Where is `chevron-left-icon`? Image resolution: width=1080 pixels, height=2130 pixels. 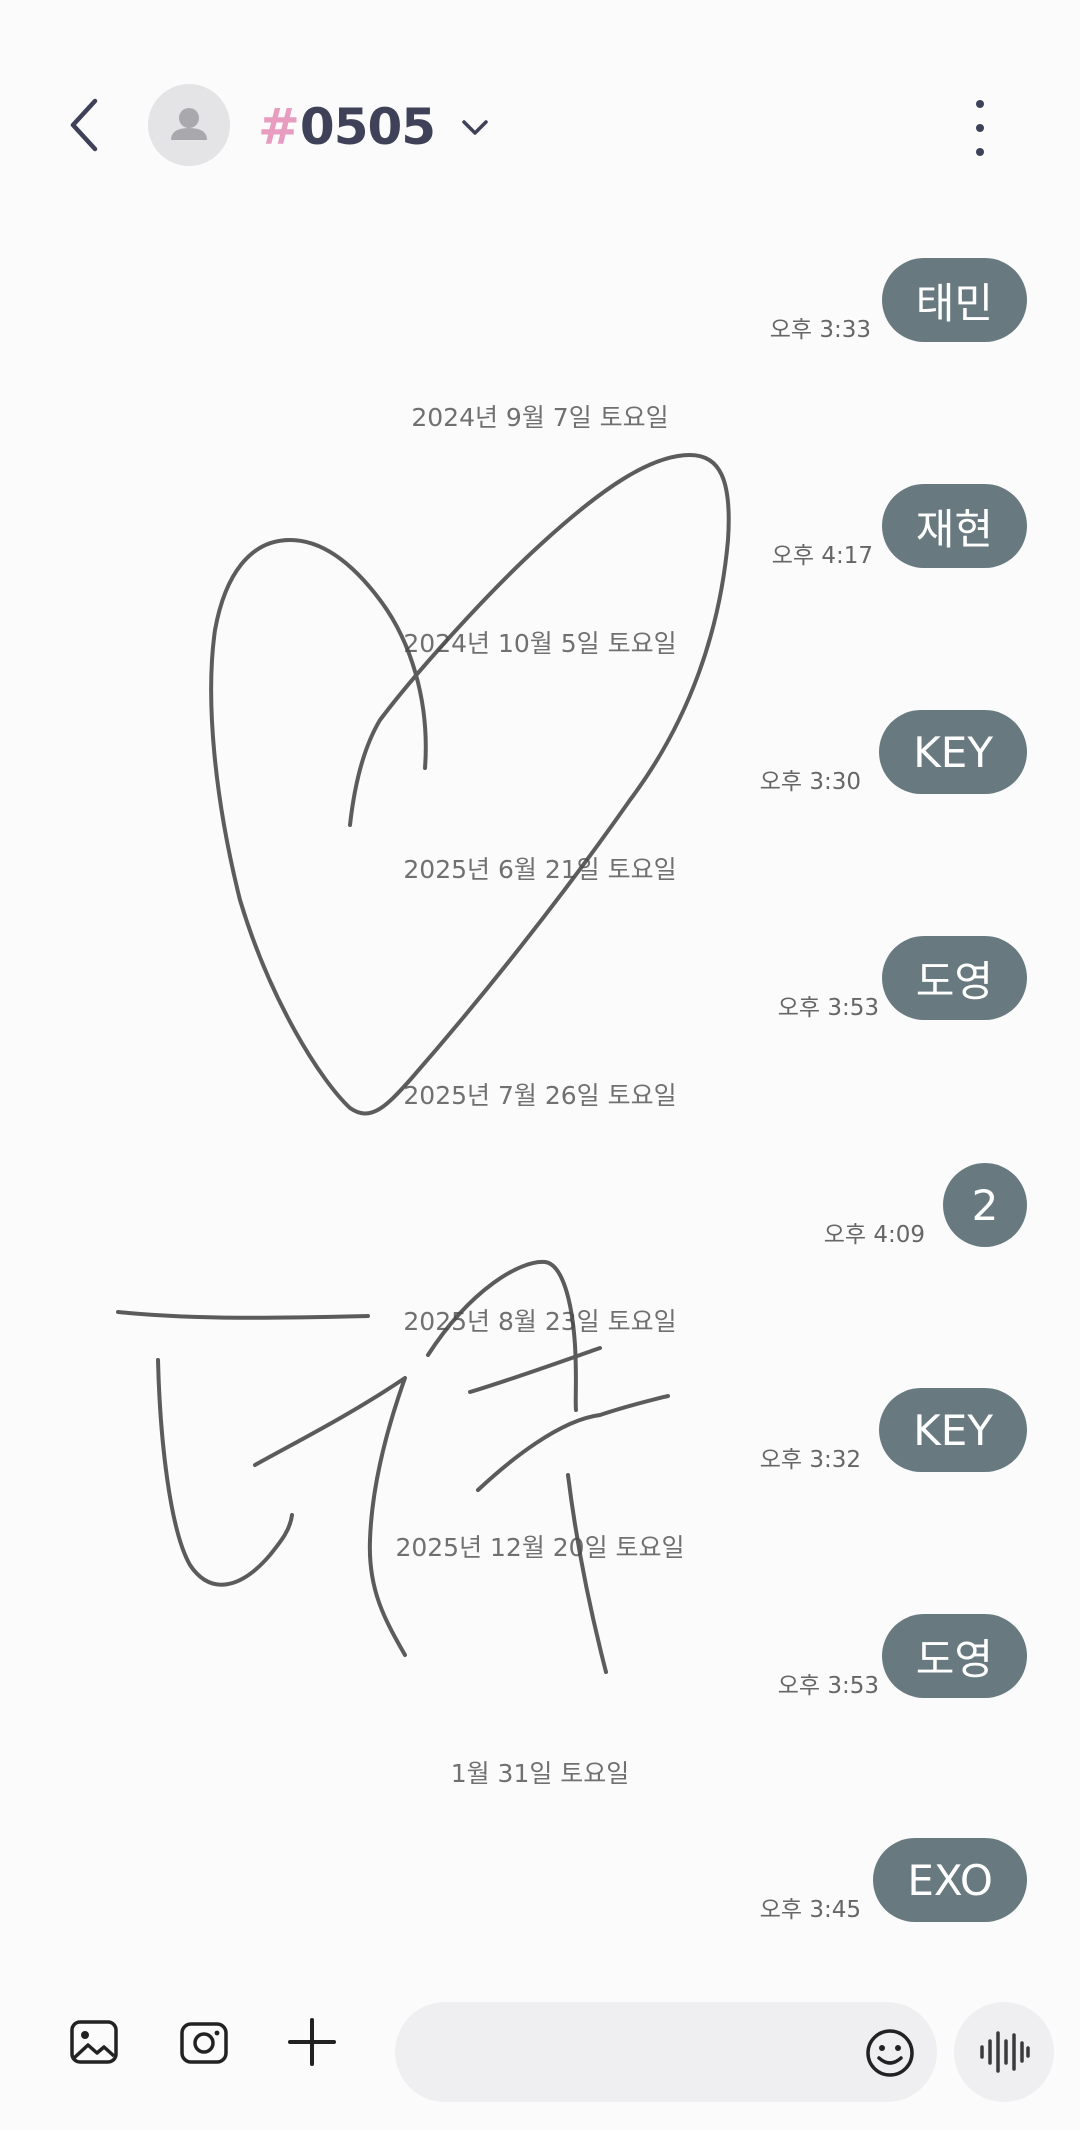
chevron-left-icon is located at coordinates (84, 125).